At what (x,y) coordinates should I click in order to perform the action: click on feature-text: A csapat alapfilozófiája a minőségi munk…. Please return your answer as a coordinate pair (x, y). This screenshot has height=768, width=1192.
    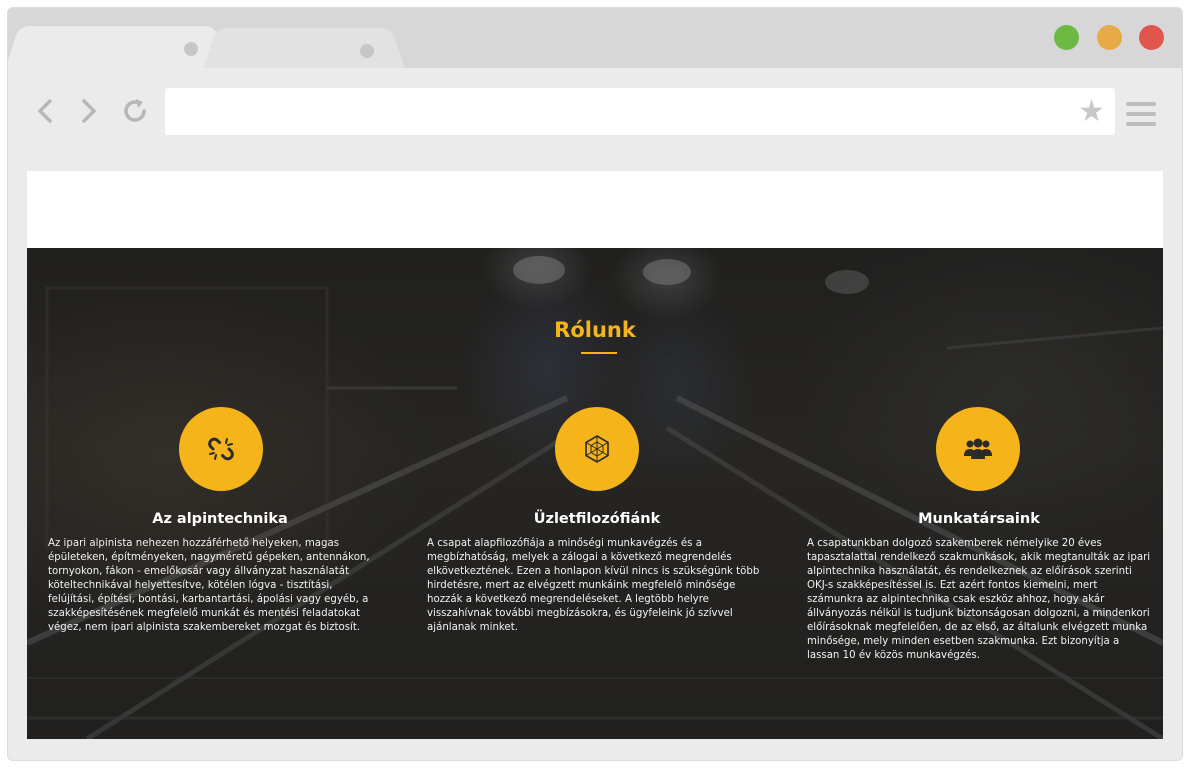
    Looking at the image, I should click on (593, 585).